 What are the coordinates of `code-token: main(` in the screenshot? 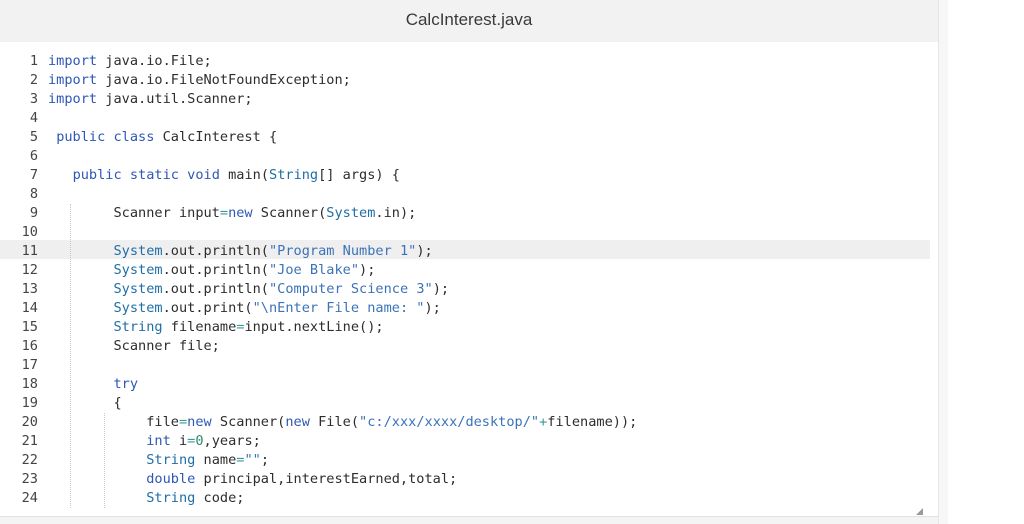 It's located at (244, 175).